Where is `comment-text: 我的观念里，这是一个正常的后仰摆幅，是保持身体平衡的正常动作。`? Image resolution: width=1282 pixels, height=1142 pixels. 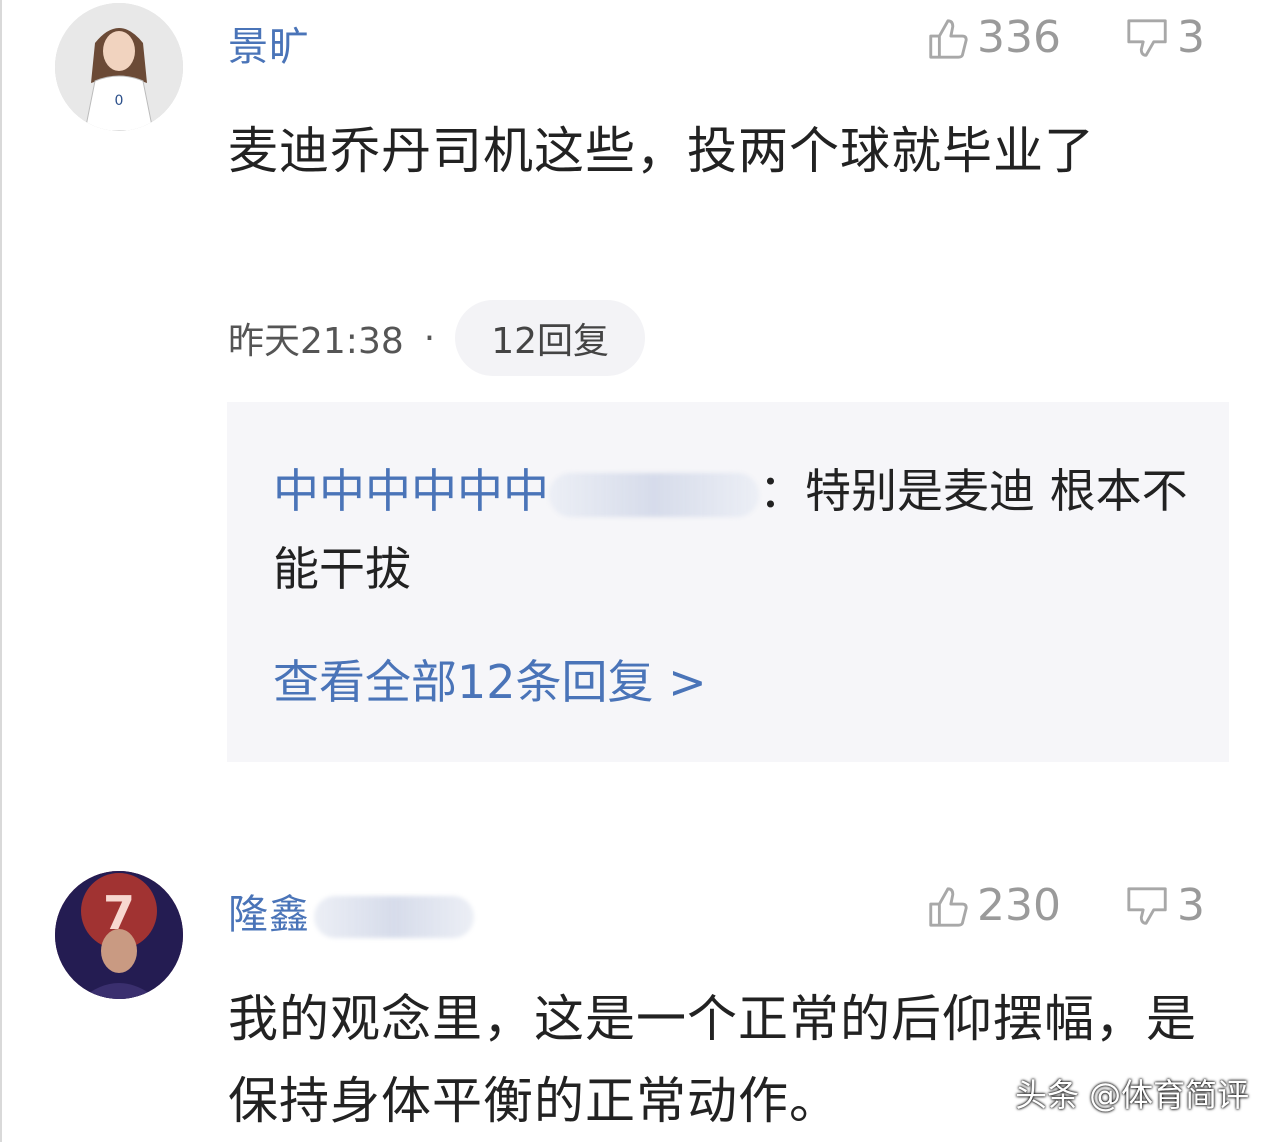
comment-text: 我的观念里，这是一个正常的后仰摆幅，是保持身体平衡的正常动作。 is located at coordinates (712, 1060).